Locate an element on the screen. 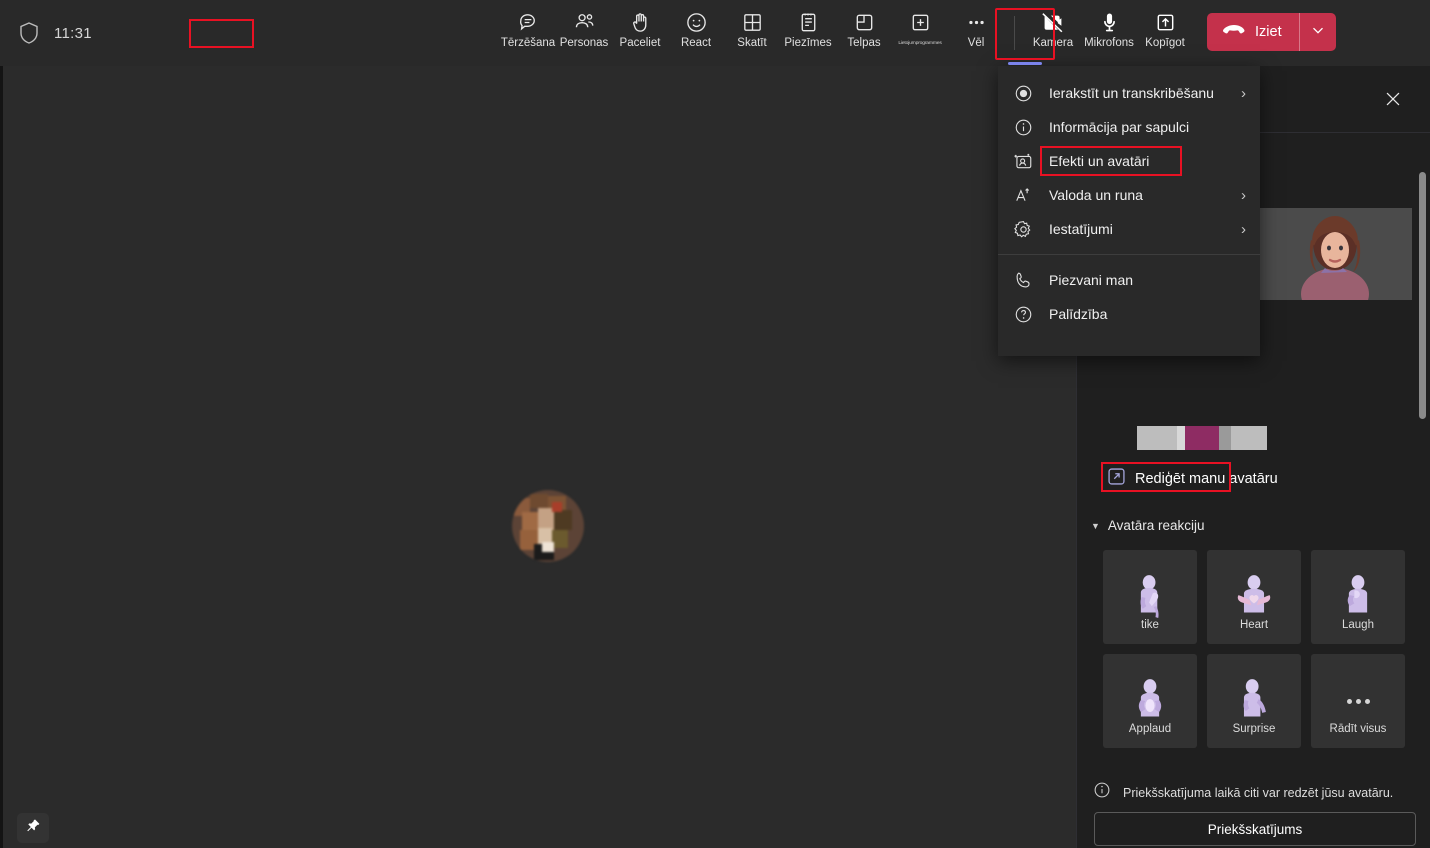  toolbar-label: Piezīmes is located at coordinates (808, 43).